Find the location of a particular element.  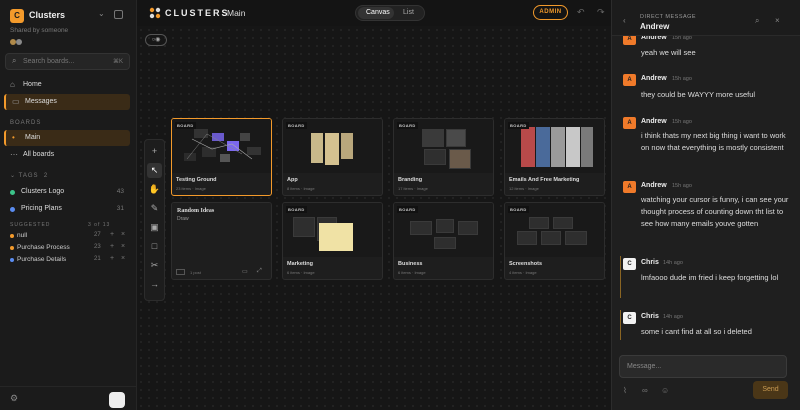

search-shortcut: ⌘K is located at coordinates (117, 62).